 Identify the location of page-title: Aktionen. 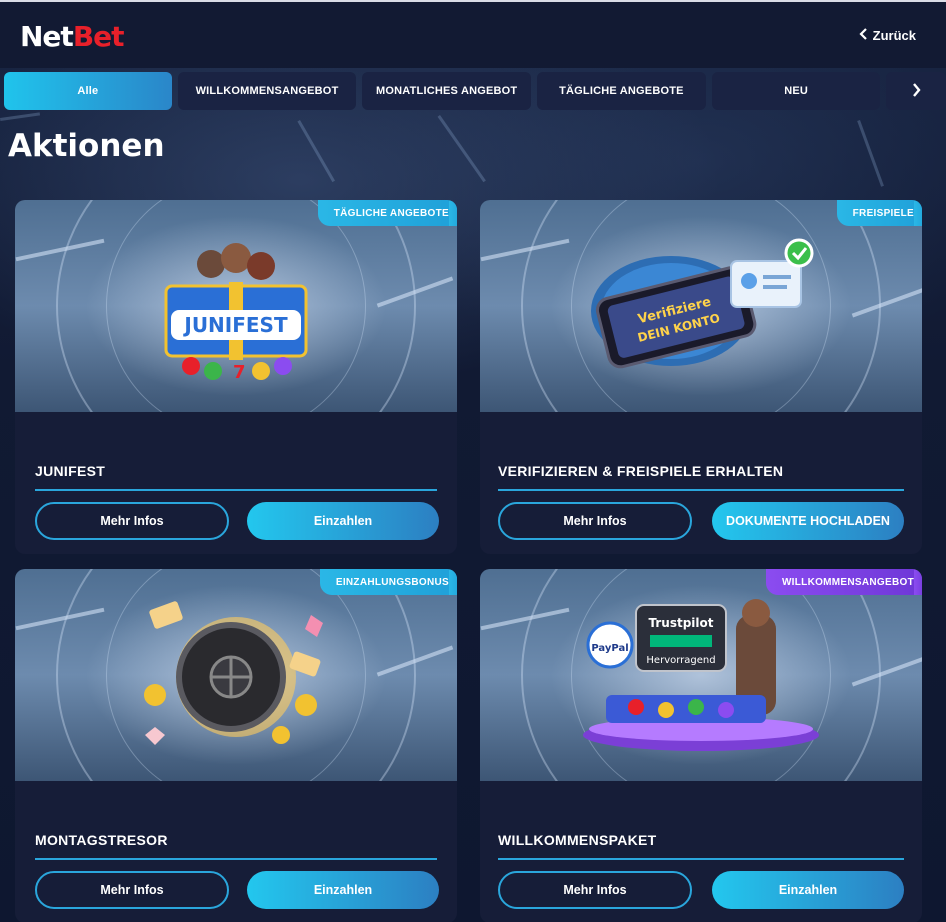
(86, 146).